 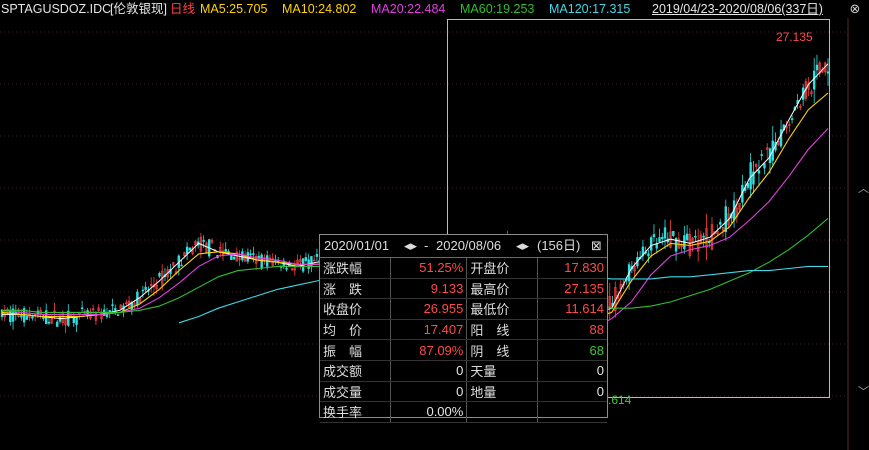 I want to click on stats-value: 11.614, so click(x=572, y=309).